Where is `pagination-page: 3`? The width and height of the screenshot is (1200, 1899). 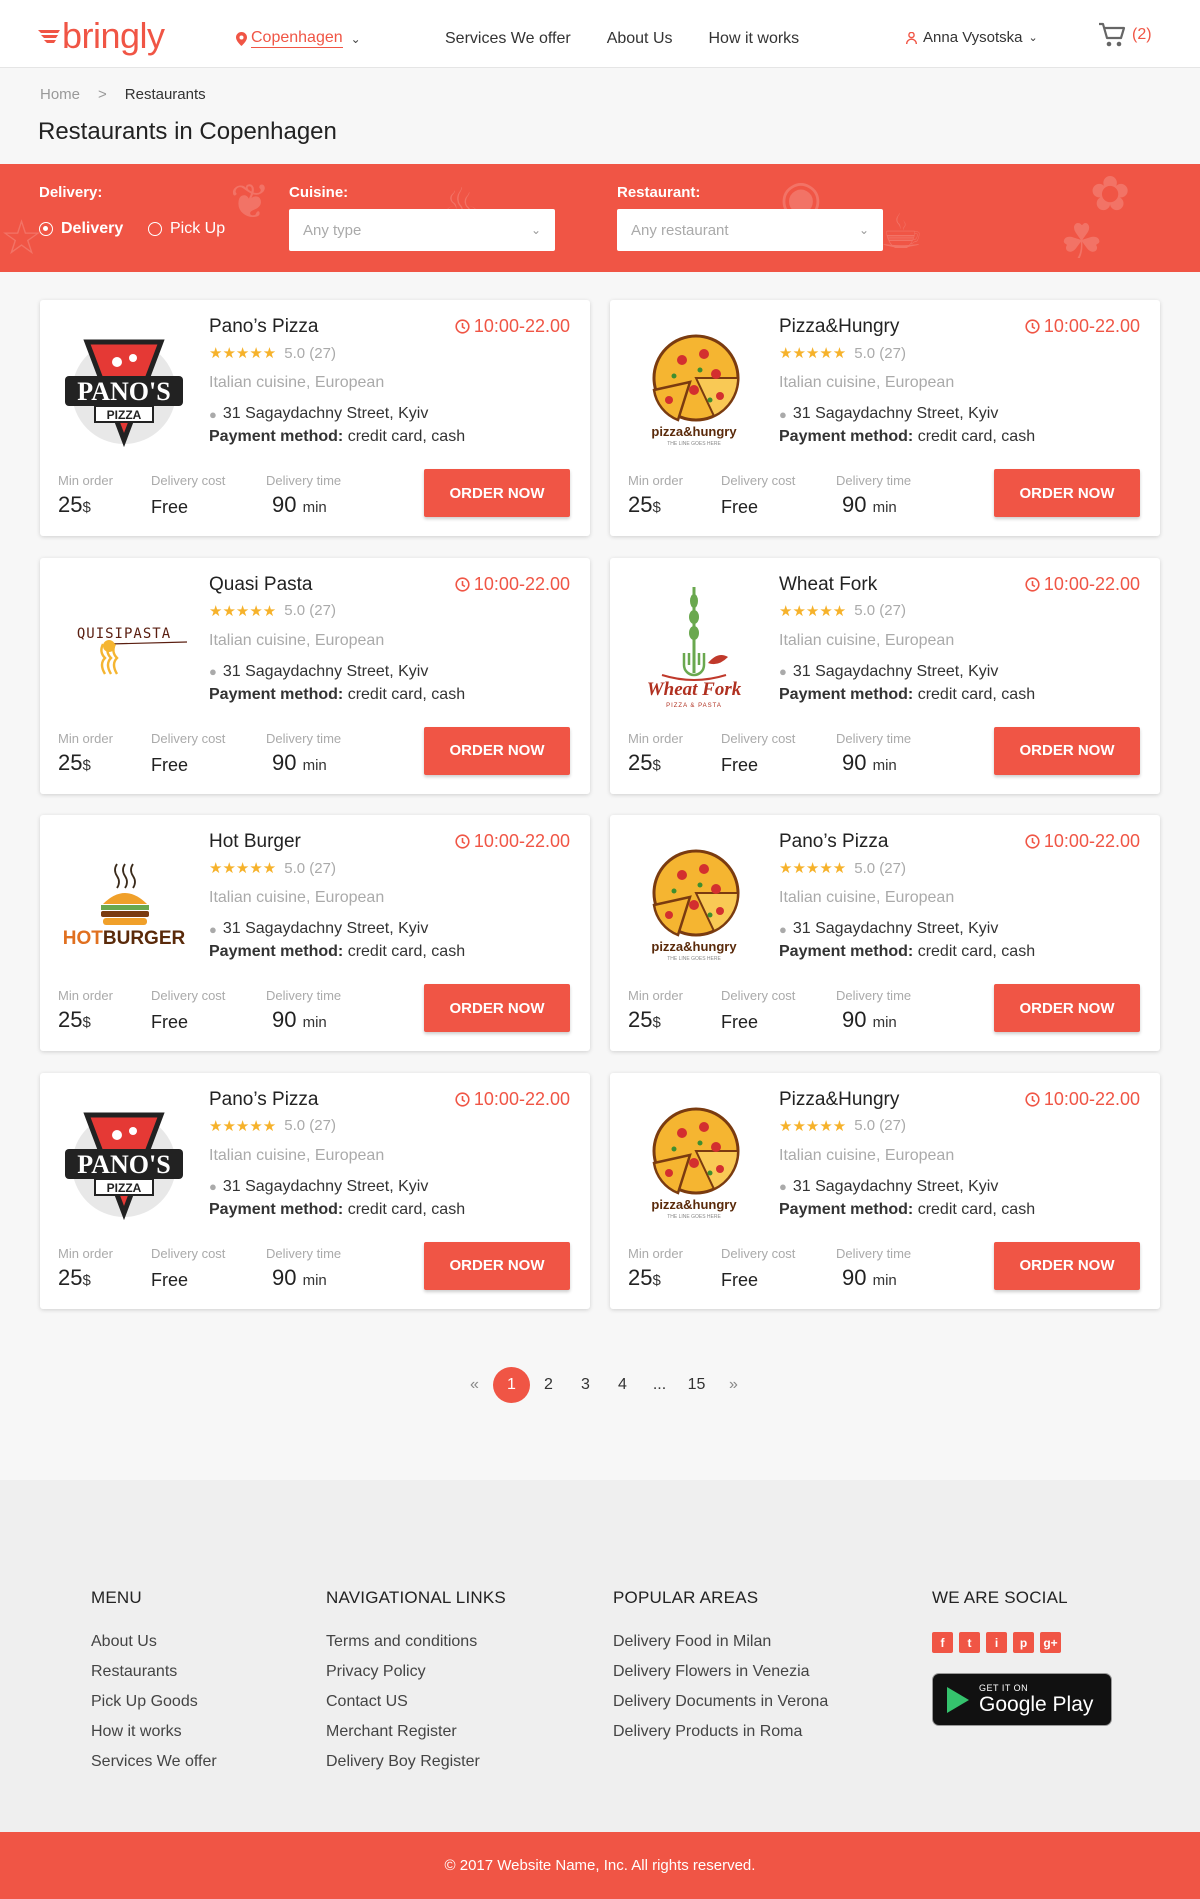
pagination-page: 3 is located at coordinates (585, 1385).